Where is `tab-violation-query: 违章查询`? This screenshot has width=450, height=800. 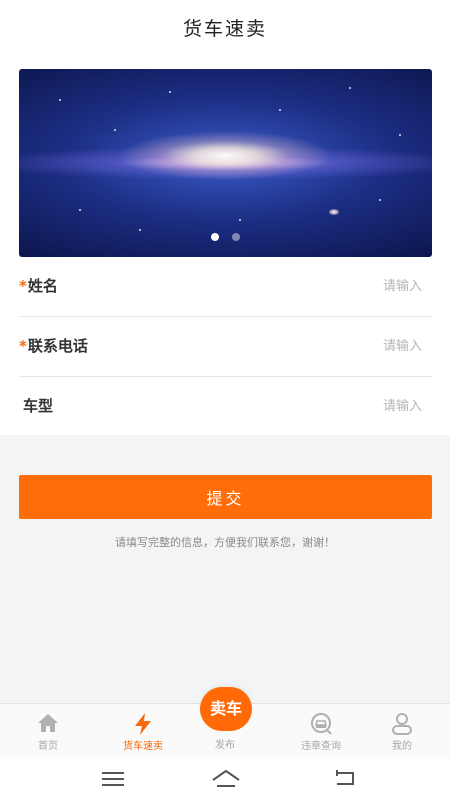
tab-violation-query: 违章查询 is located at coordinates (321, 732).